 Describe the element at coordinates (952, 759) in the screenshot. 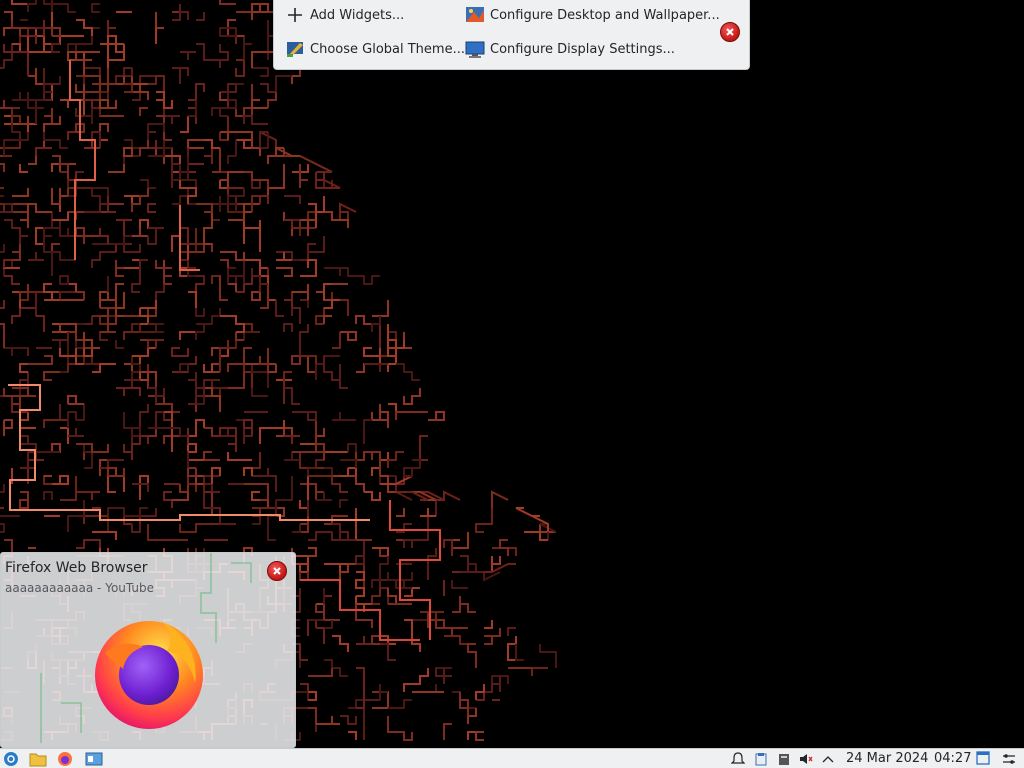

I see `clock-time: 04:27` at that location.